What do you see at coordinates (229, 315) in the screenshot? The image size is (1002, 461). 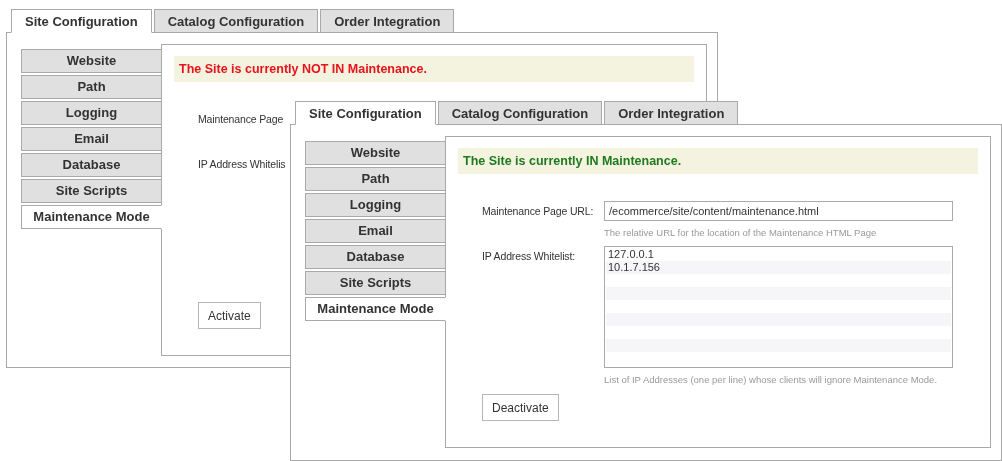 I see `action-button: Activate` at bounding box center [229, 315].